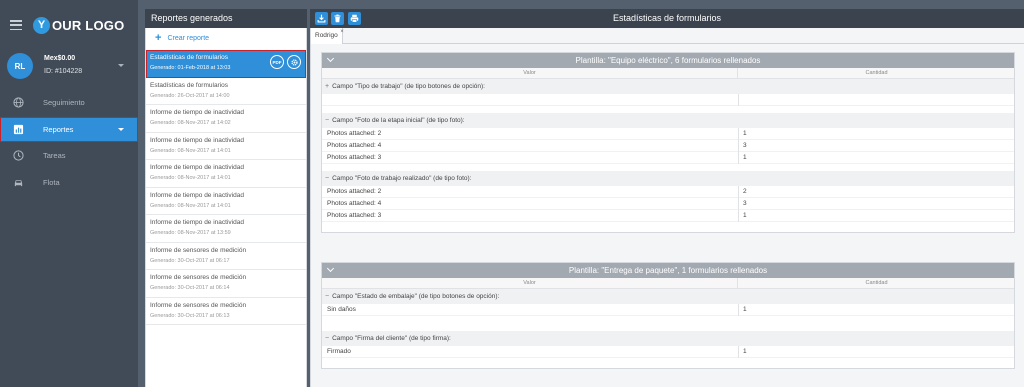 This screenshot has height=387, width=1024. Describe the element at coordinates (190, 233) in the screenshot. I see `report-date: Generado: 08-Nov-2017 at 13:59` at that location.